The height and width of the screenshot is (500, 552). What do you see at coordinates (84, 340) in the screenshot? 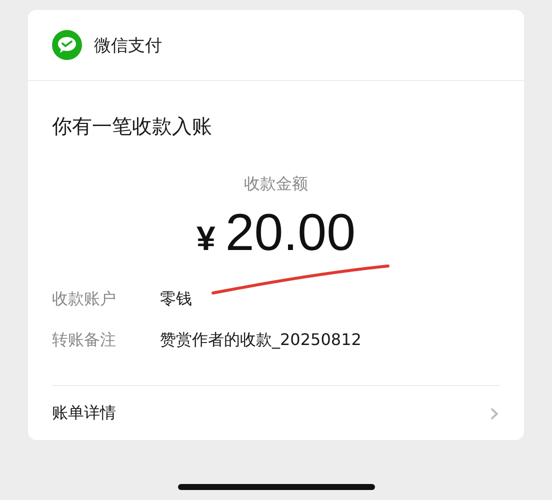
I see `detail-label: 转账备注` at bounding box center [84, 340].